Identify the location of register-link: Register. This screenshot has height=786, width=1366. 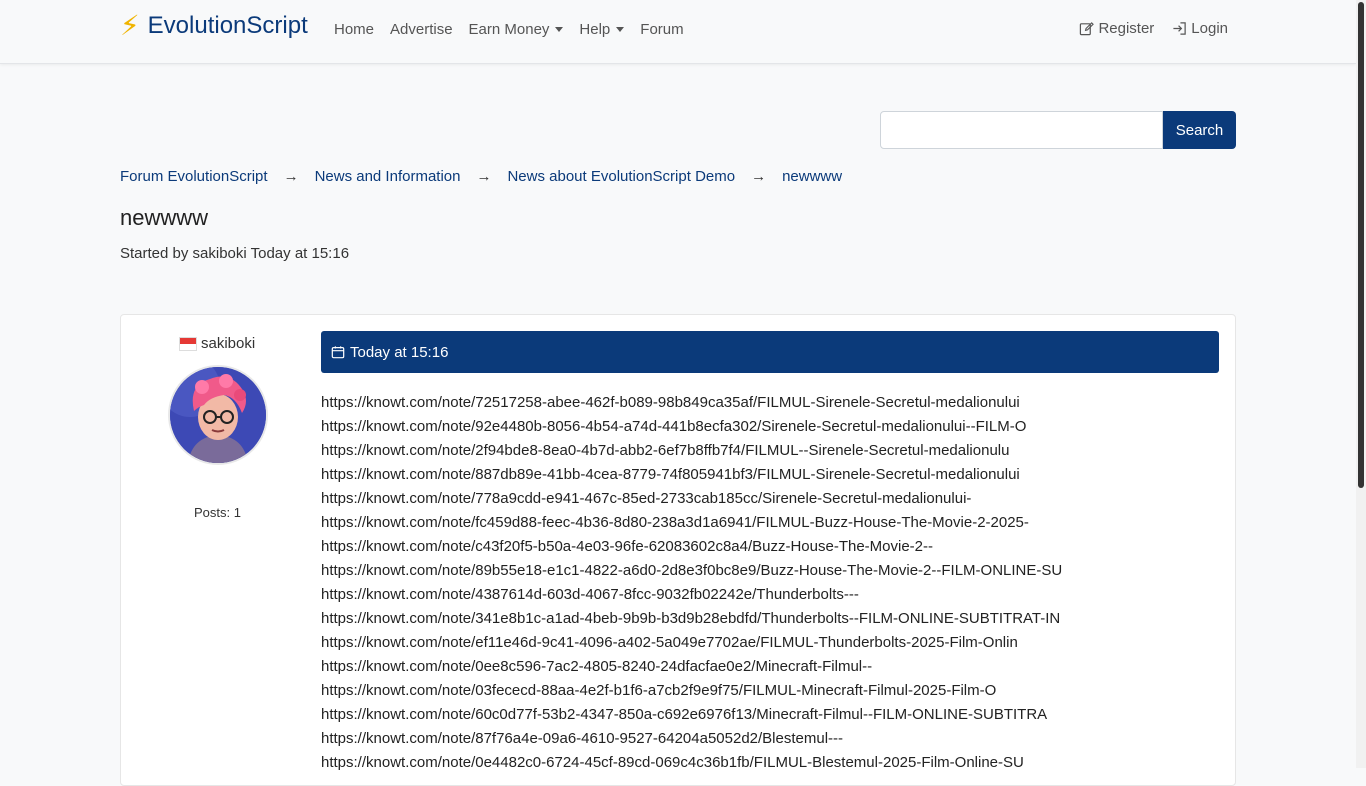
(1116, 28).